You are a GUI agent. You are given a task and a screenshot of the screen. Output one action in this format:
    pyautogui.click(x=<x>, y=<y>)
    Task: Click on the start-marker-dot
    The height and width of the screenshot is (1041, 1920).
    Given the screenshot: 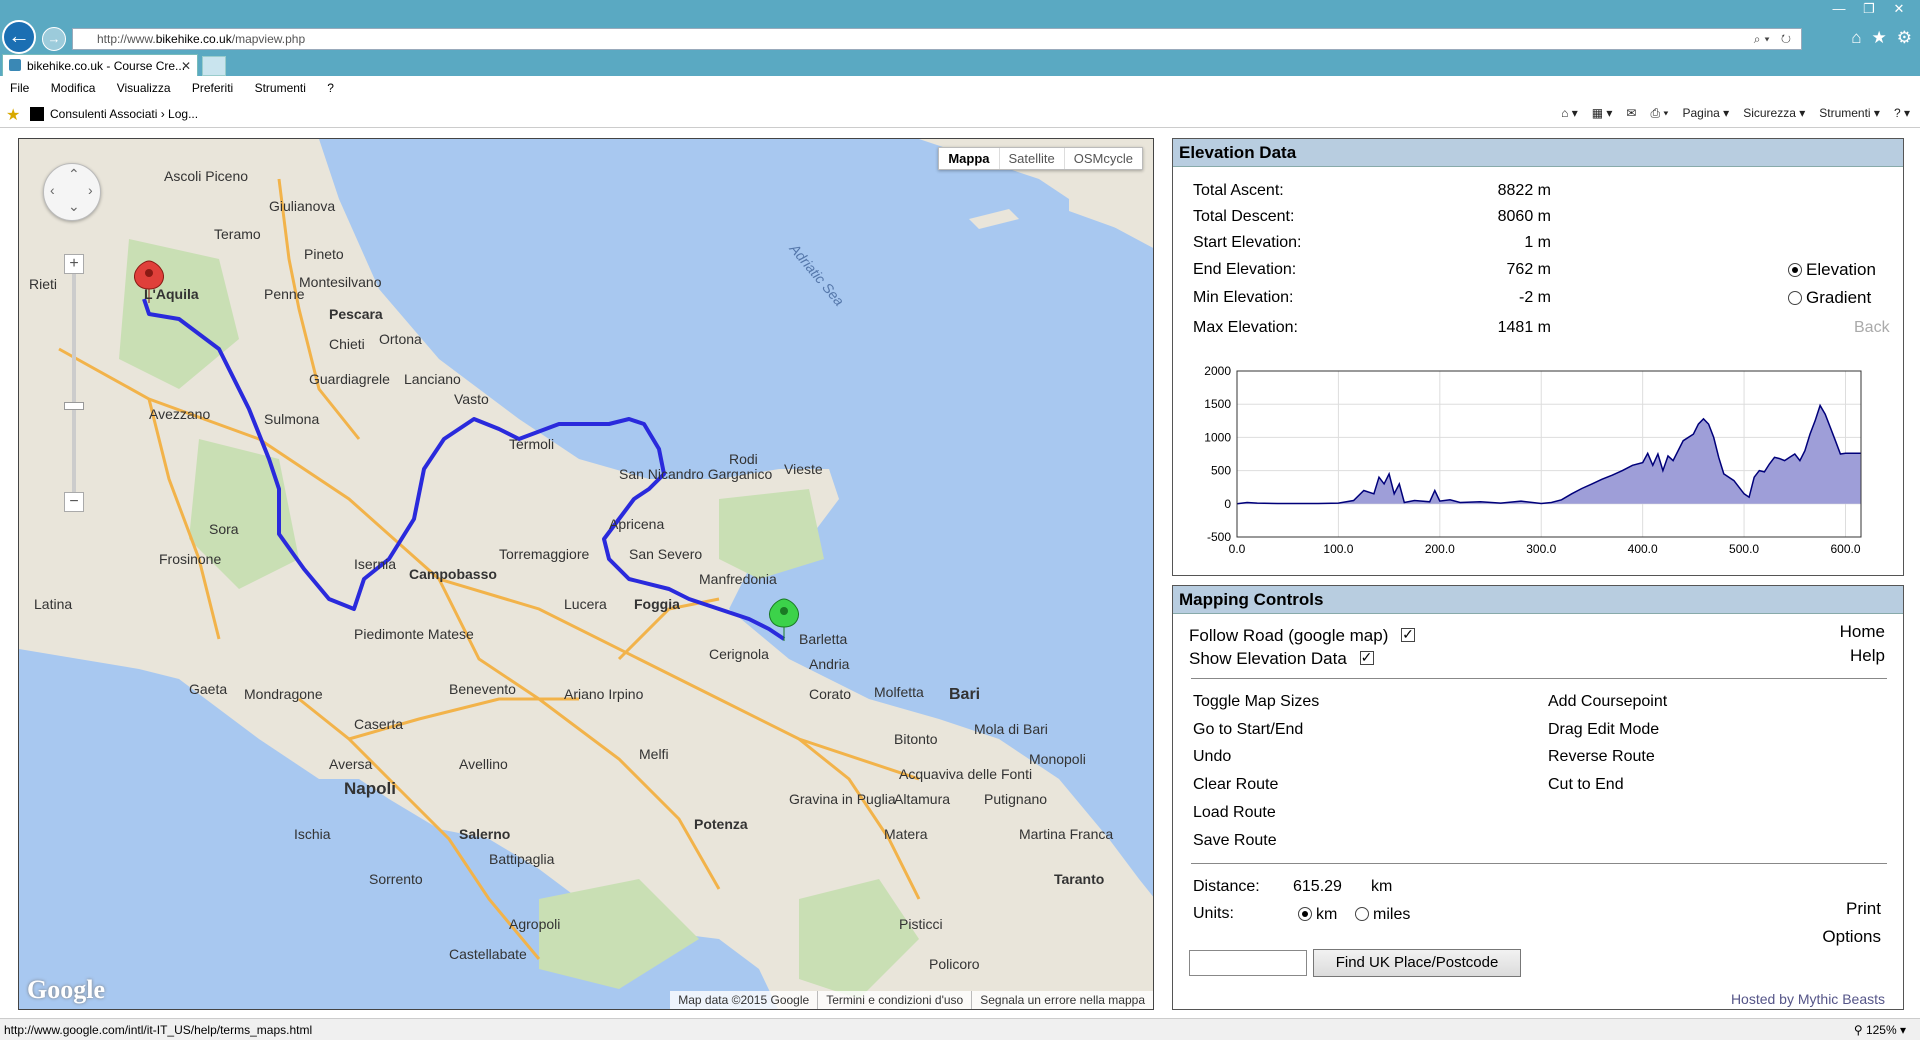 What is the action you would take?
    pyautogui.click(x=149, y=273)
    